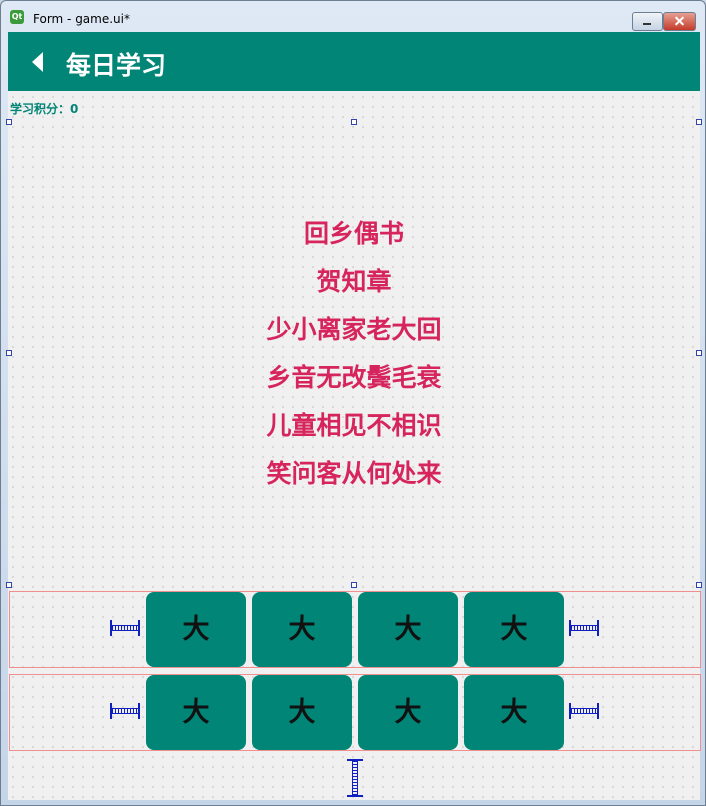  I want to click on poem-line: 乡音无改鬓毛衰, so click(354, 377).